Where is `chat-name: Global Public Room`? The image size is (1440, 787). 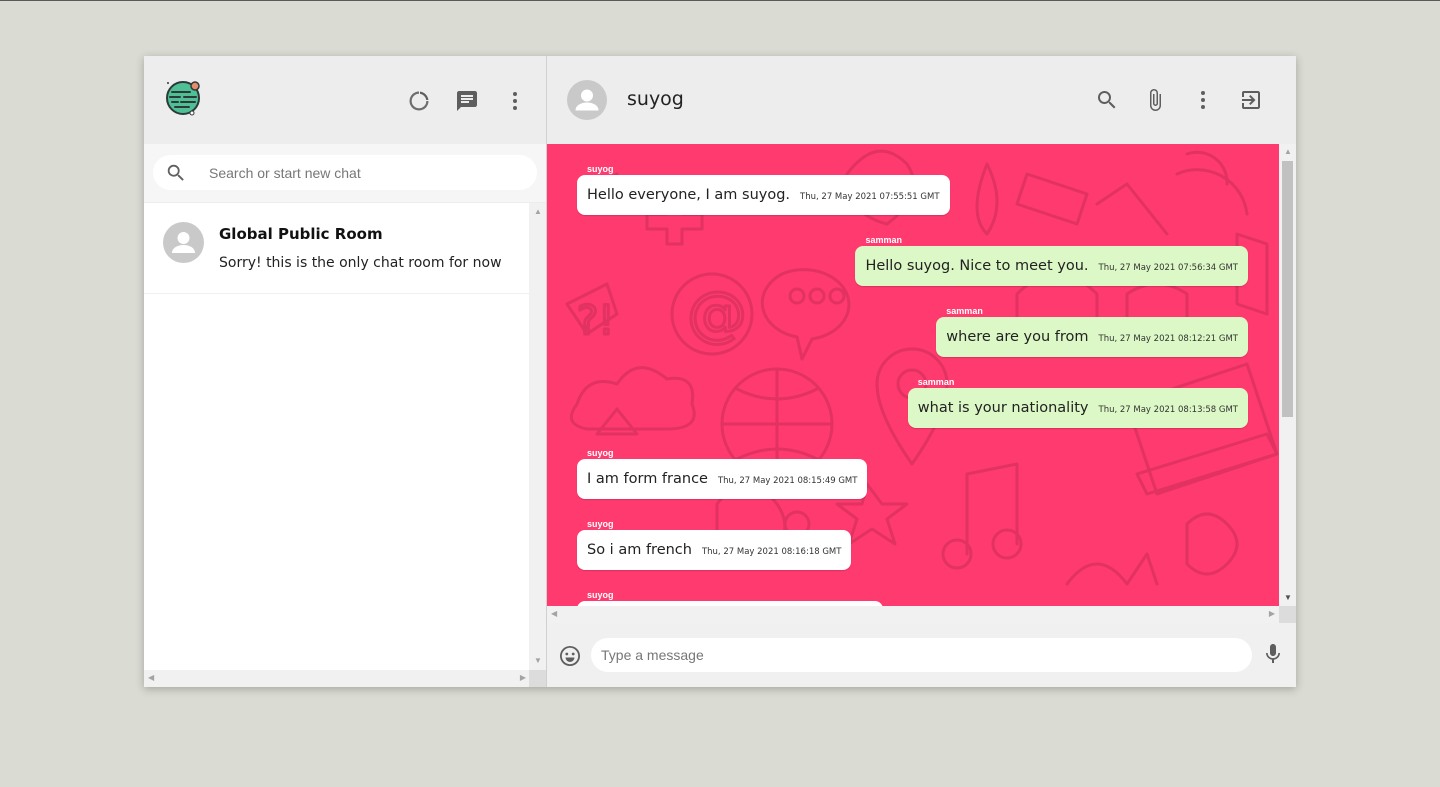
chat-name: Global Public Room is located at coordinates (301, 234).